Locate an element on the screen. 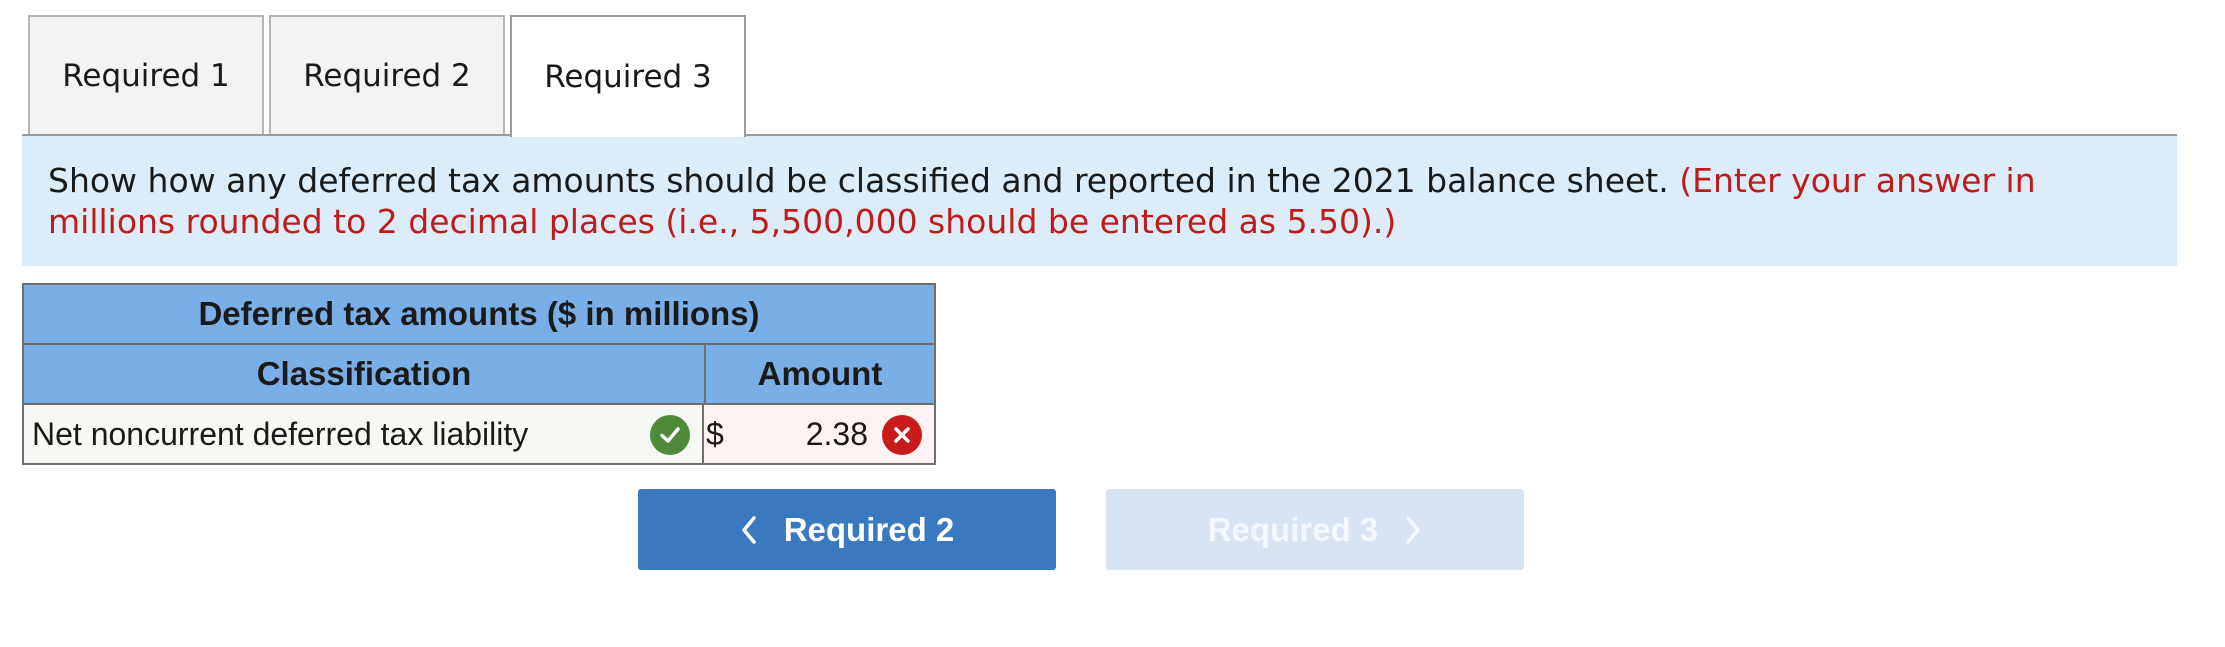 This screenshot has height=647, width=2225. classification-value: Net noncurrent deferred tax liability is located at coordinates (280, 433).